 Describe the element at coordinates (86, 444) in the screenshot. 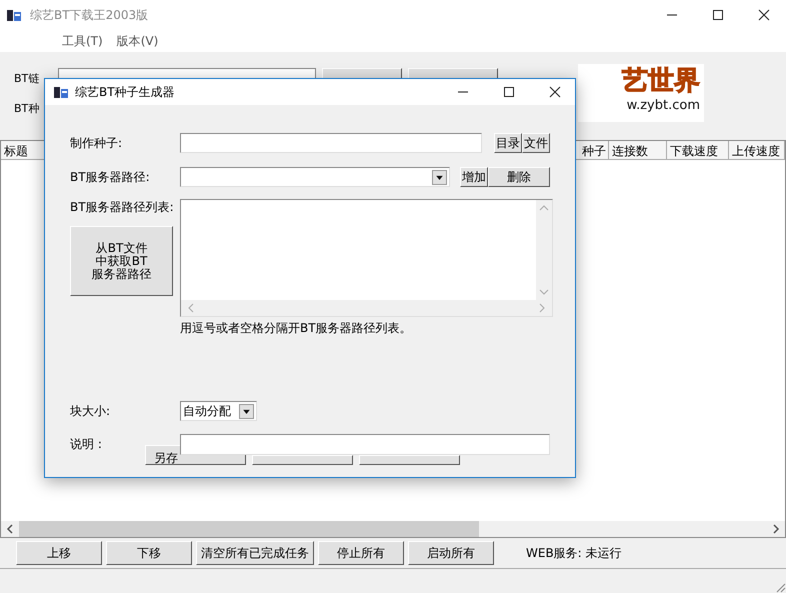

I see `field-label: 说明 :` at that location.